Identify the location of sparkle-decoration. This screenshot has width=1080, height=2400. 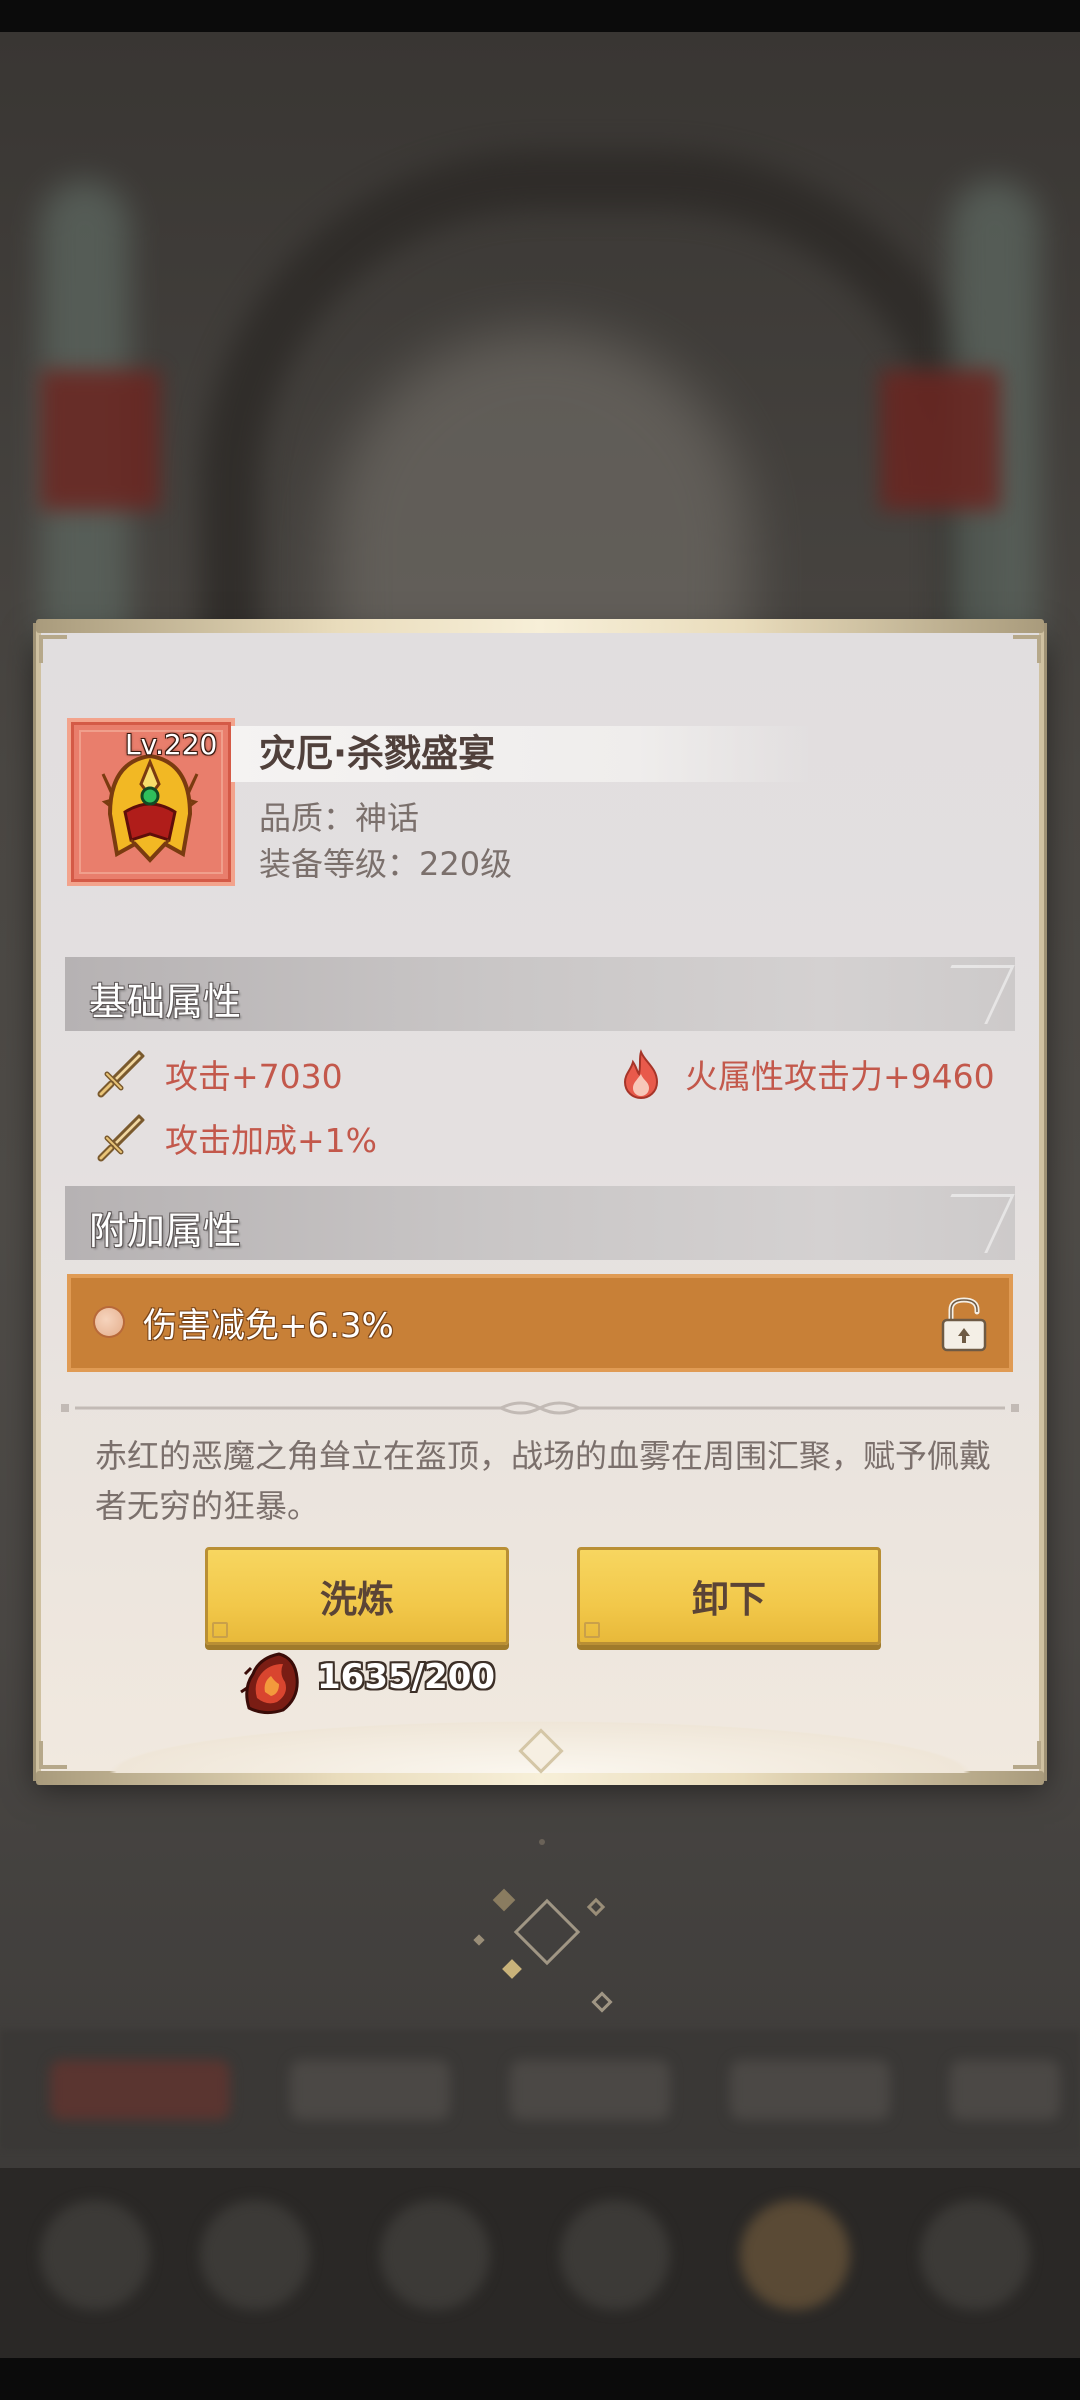
(543, 1926).